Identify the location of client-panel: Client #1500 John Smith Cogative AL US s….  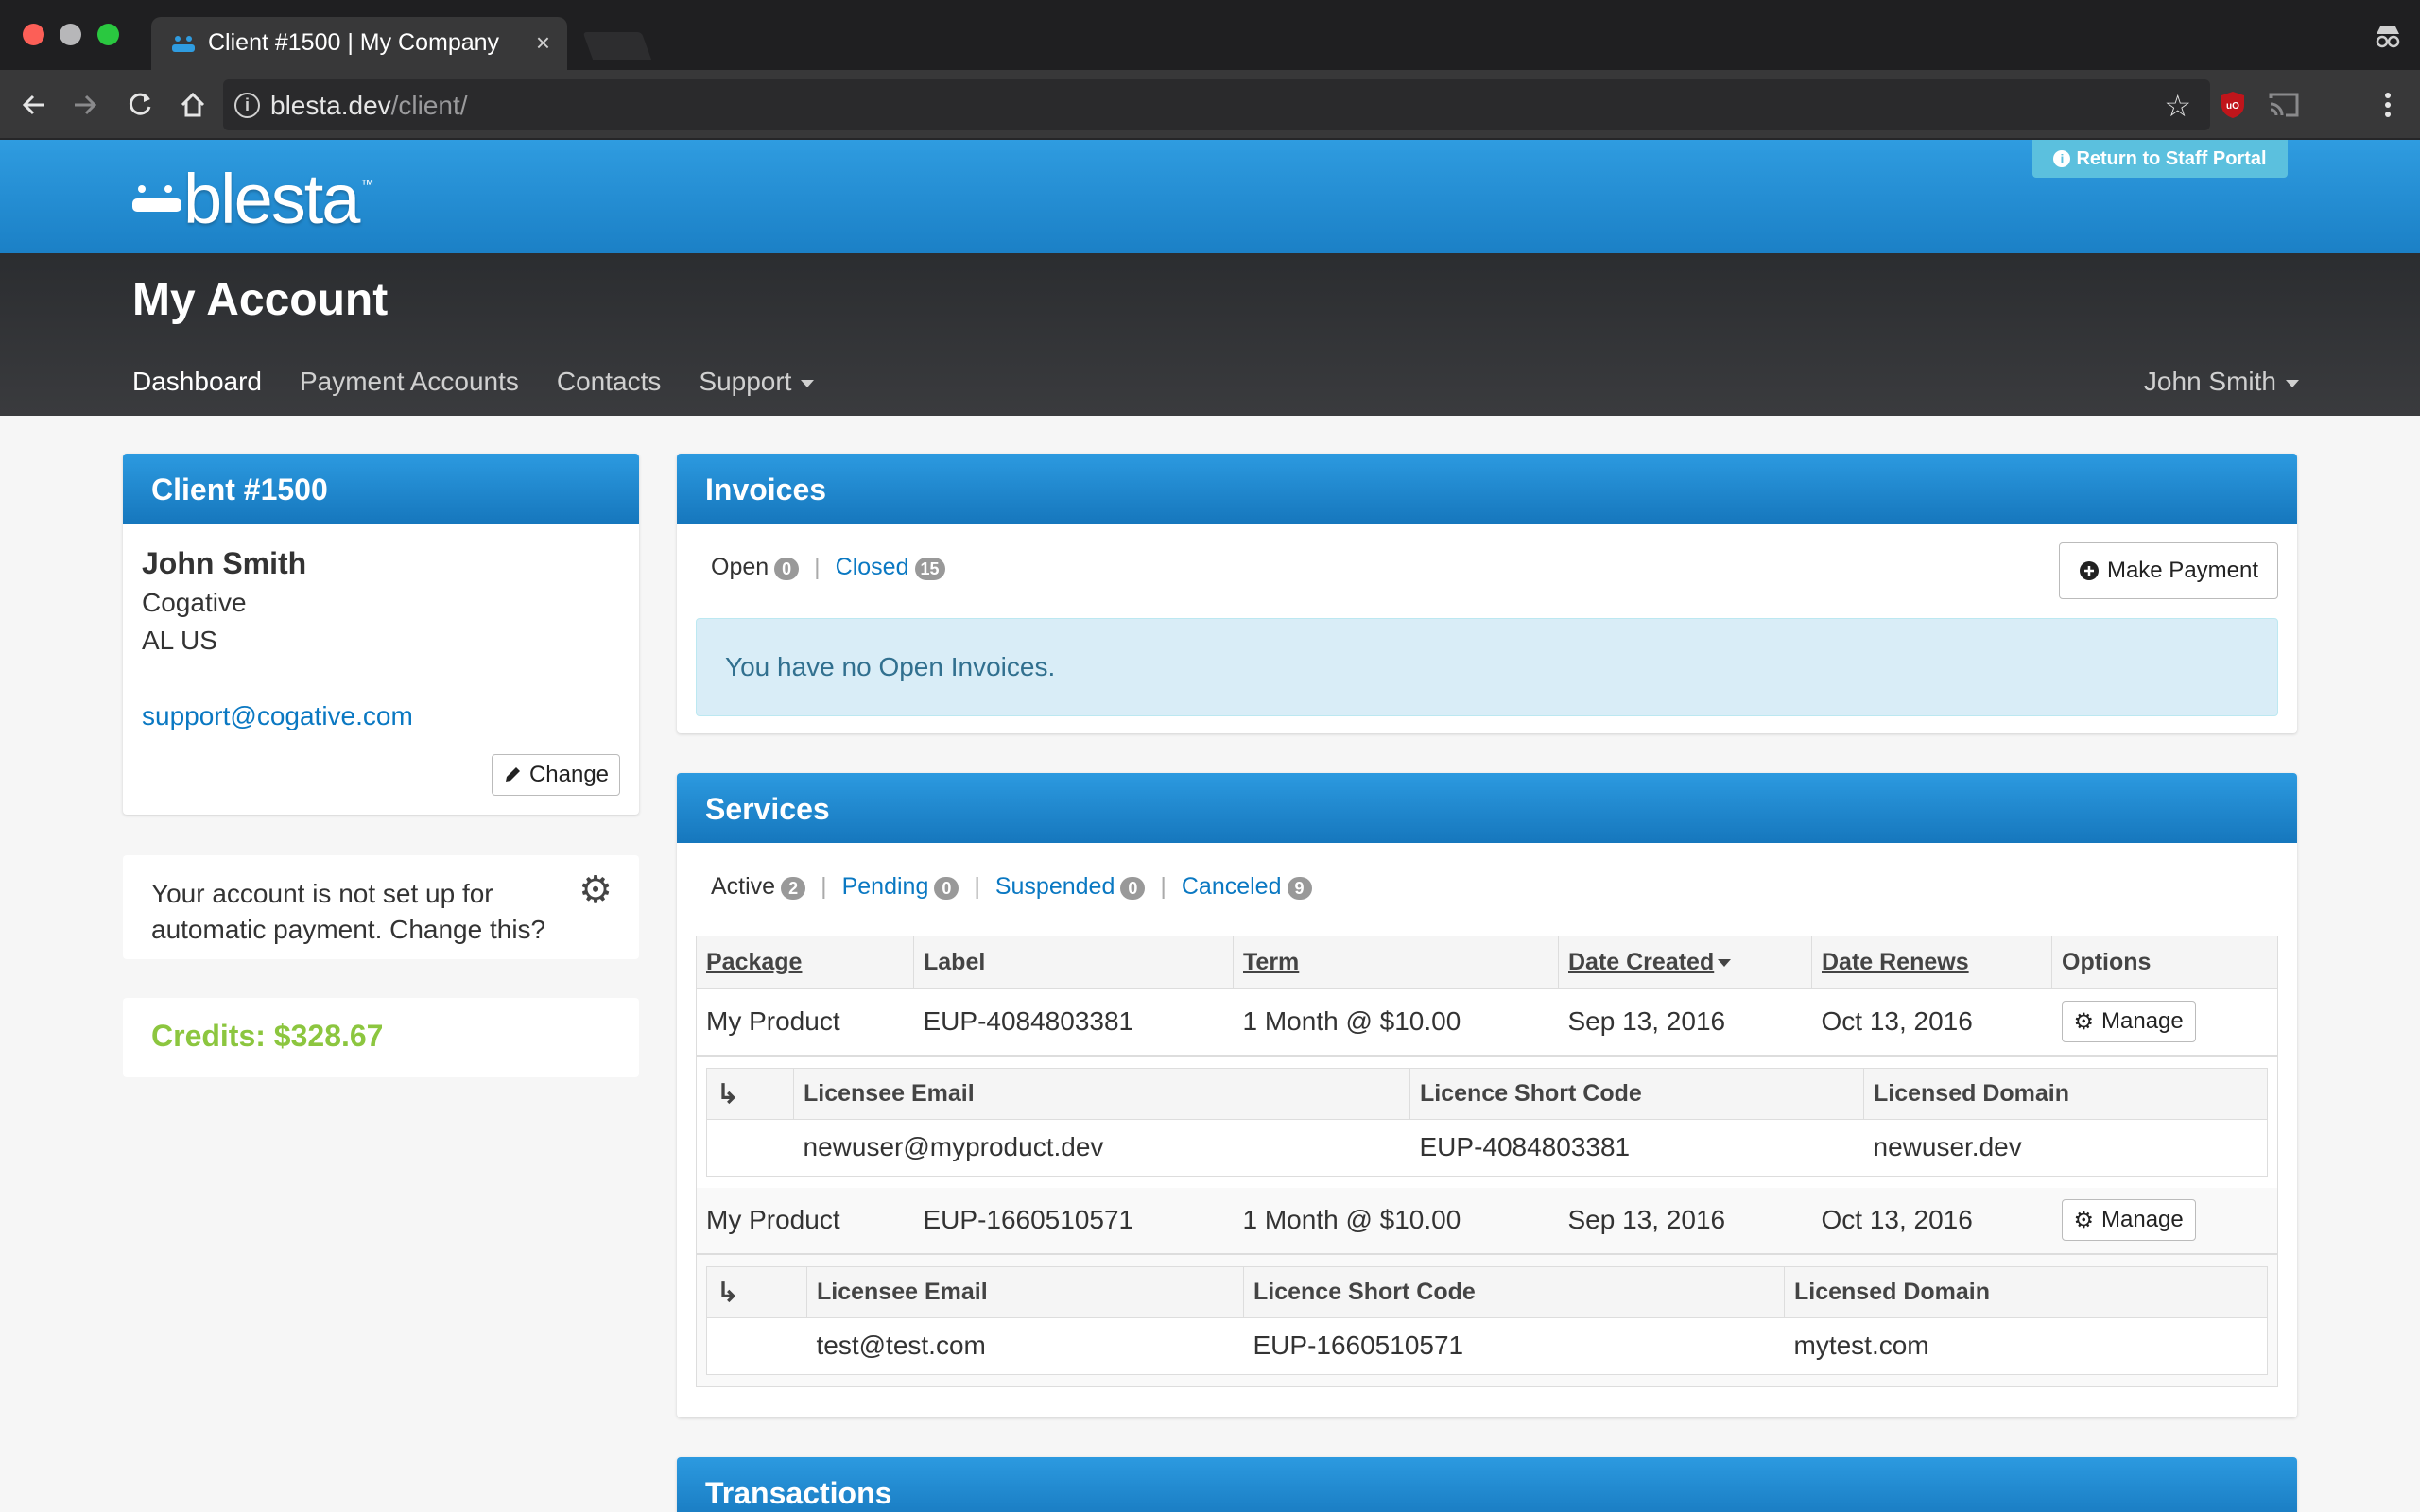
(381, 634).